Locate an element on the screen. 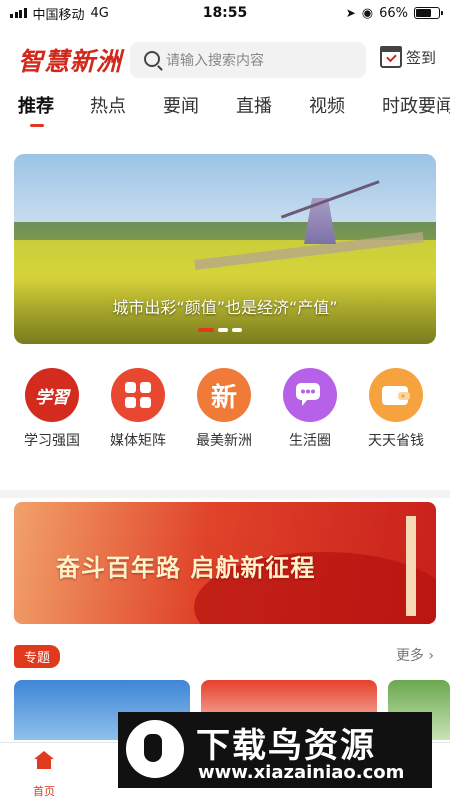 The width and height of the screenshot is (450, 800). search-placeholder: 请输入搜索内容 is located at coordinates (215, 61).